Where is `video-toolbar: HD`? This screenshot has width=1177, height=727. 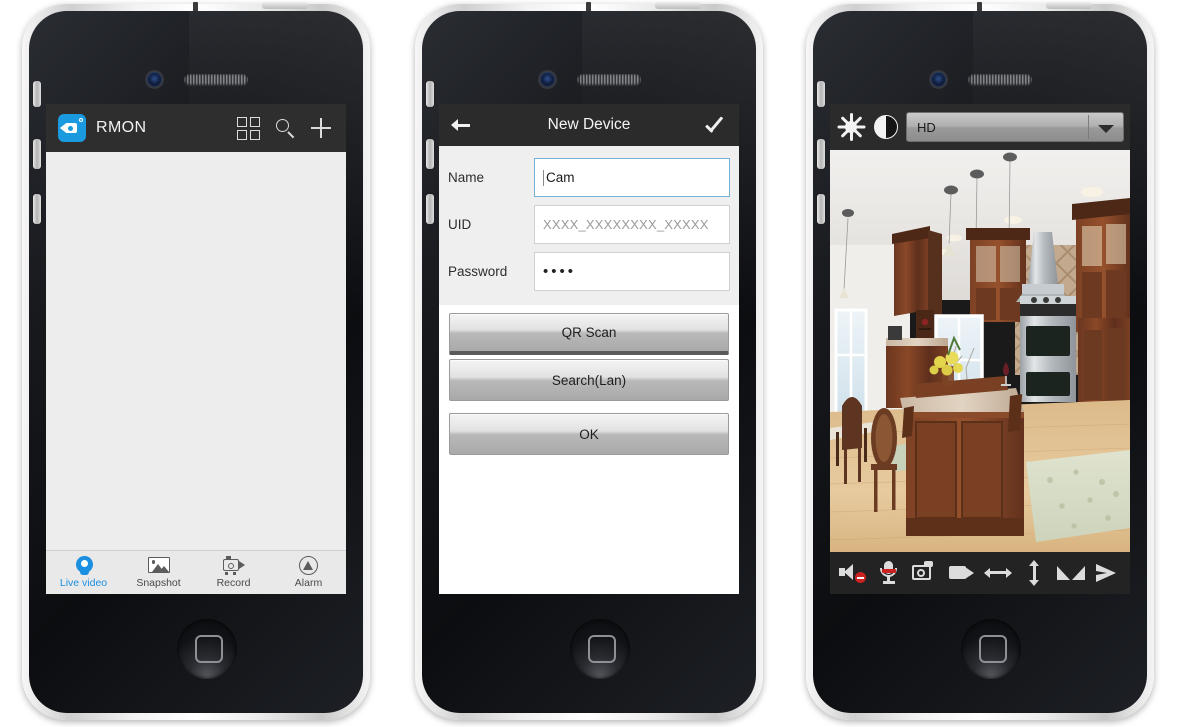
video-toolbar: HD is located at coordinates (980, 127).